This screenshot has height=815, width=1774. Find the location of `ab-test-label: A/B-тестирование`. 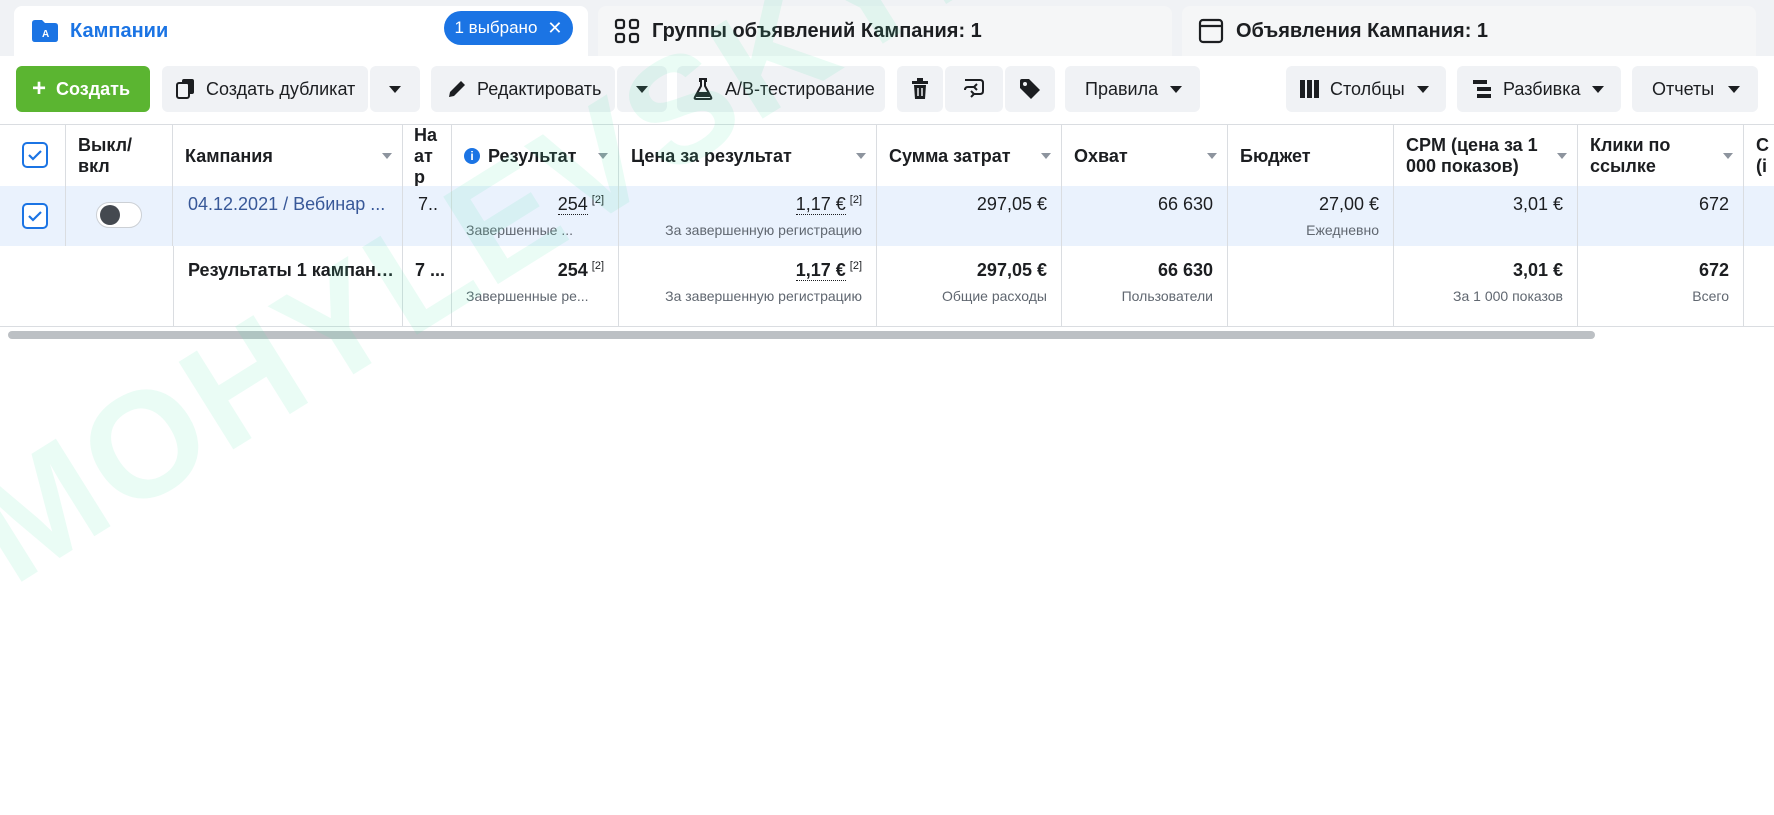

ab-test-label: A/B-тестирование is located at coordinates (800, 88).